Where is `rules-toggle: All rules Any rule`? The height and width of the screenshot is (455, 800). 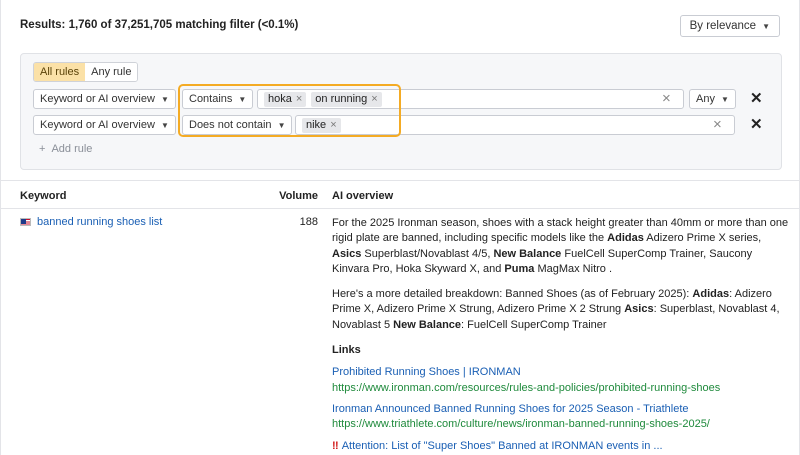 rules-toggle: All rules Any rule is located at coordinates (86, 72).